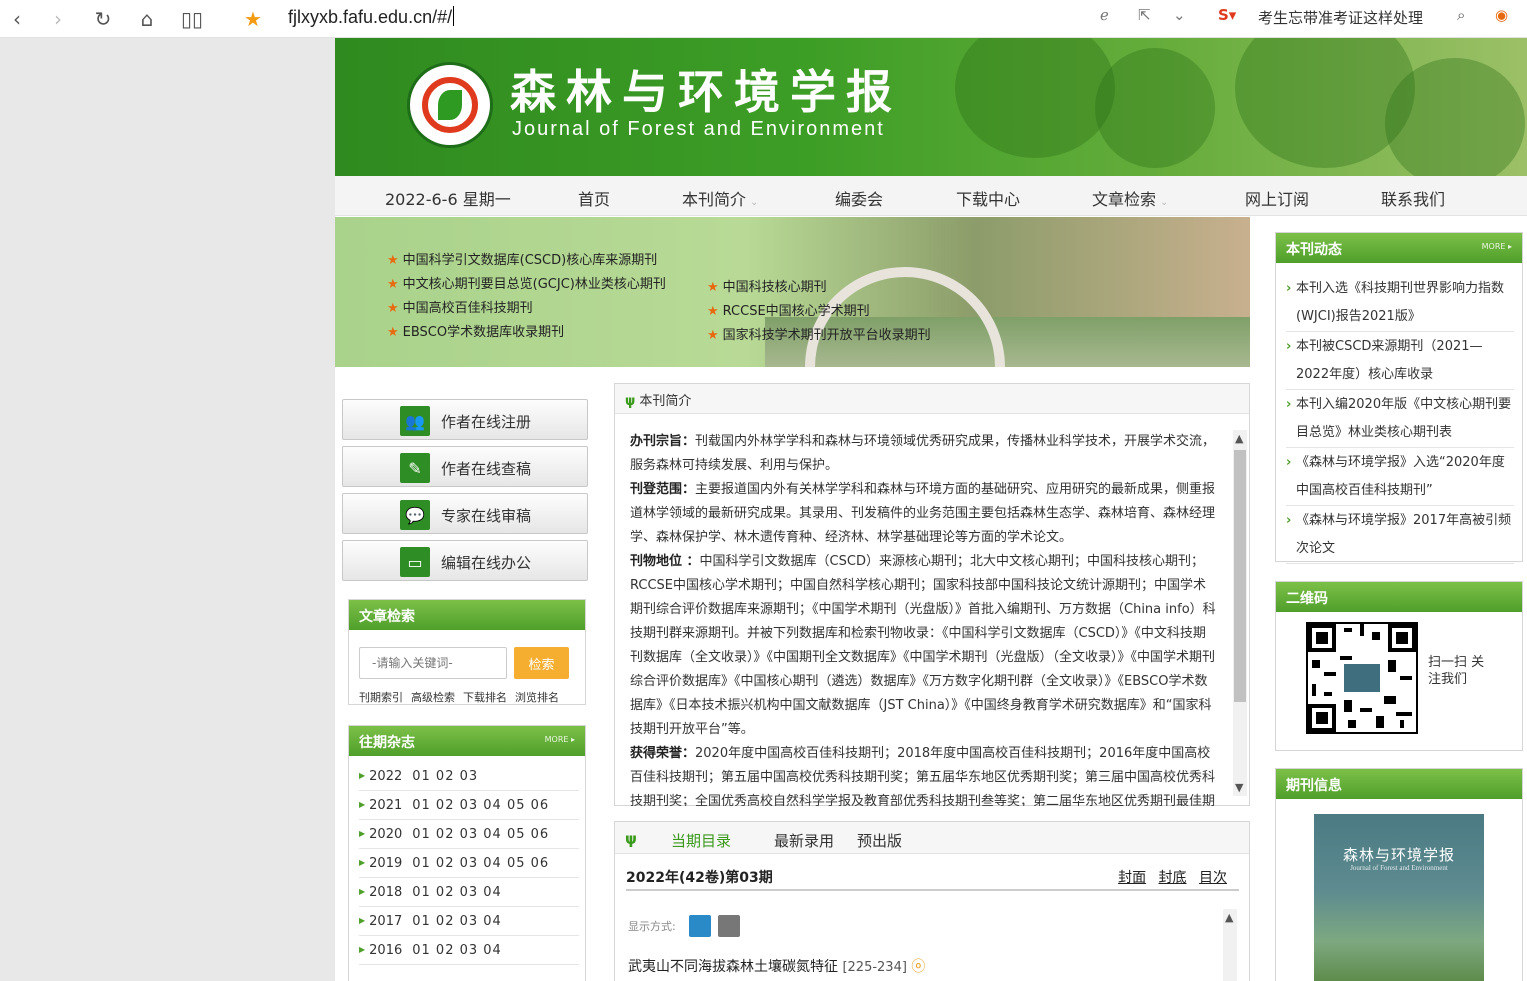  I want to click on tab-current-issue: 当期目录, so click(701, 840).